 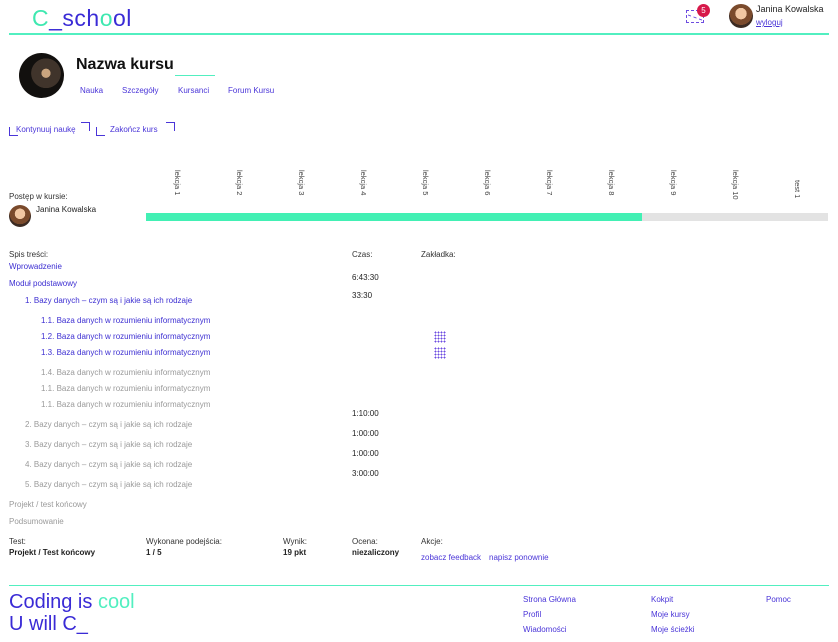 I want to click on result-header: Wynik:, so click(x=295, y=541).